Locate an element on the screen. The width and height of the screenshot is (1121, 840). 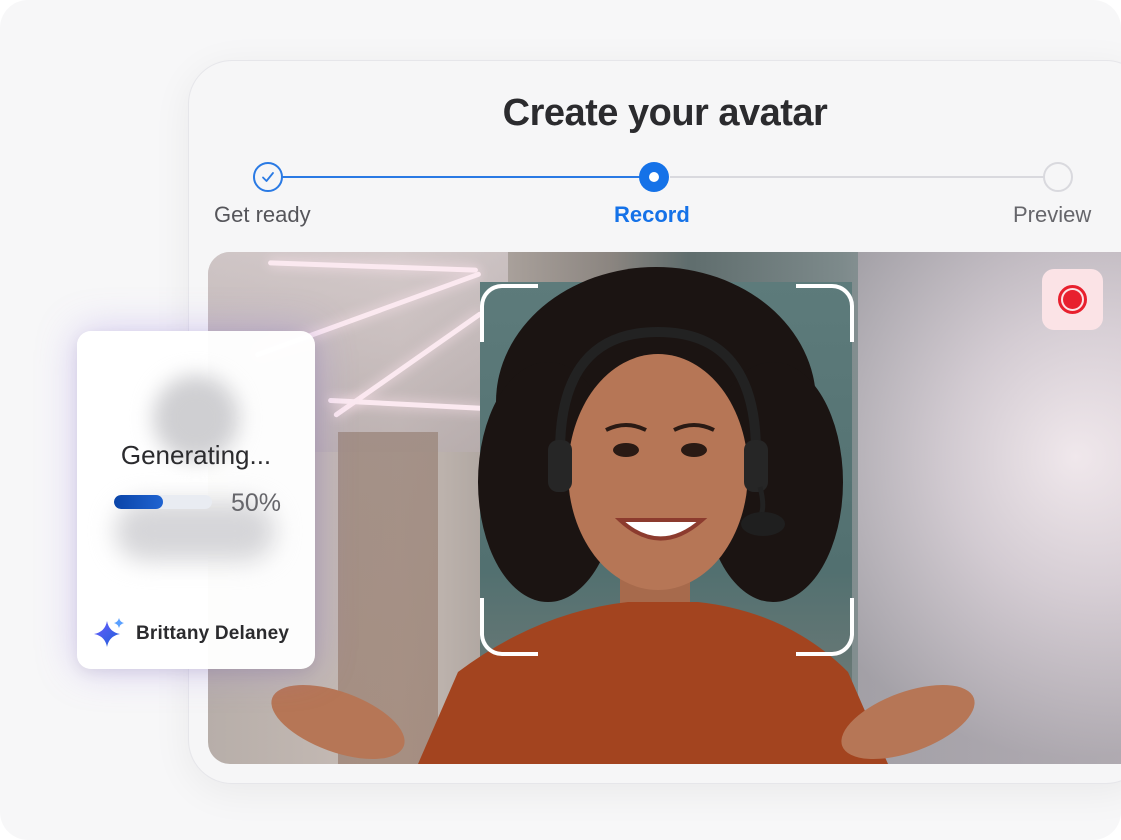
generating-card: Generating... 50% Brittany Delaney is located at coordinates (196, 500).